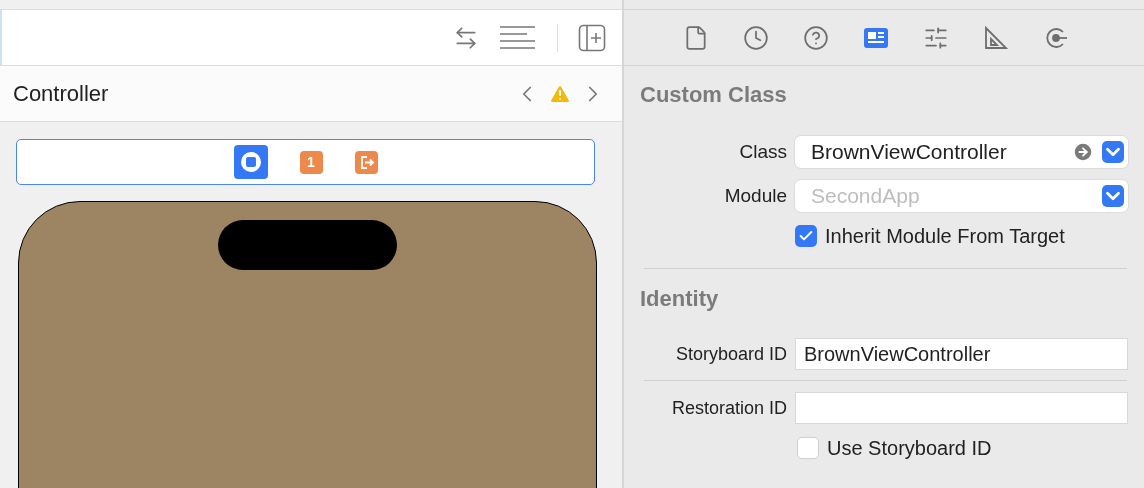 This screenshot has height=488, width=1144. I want to click on section-heading: Custom Class, so click(714, 95).